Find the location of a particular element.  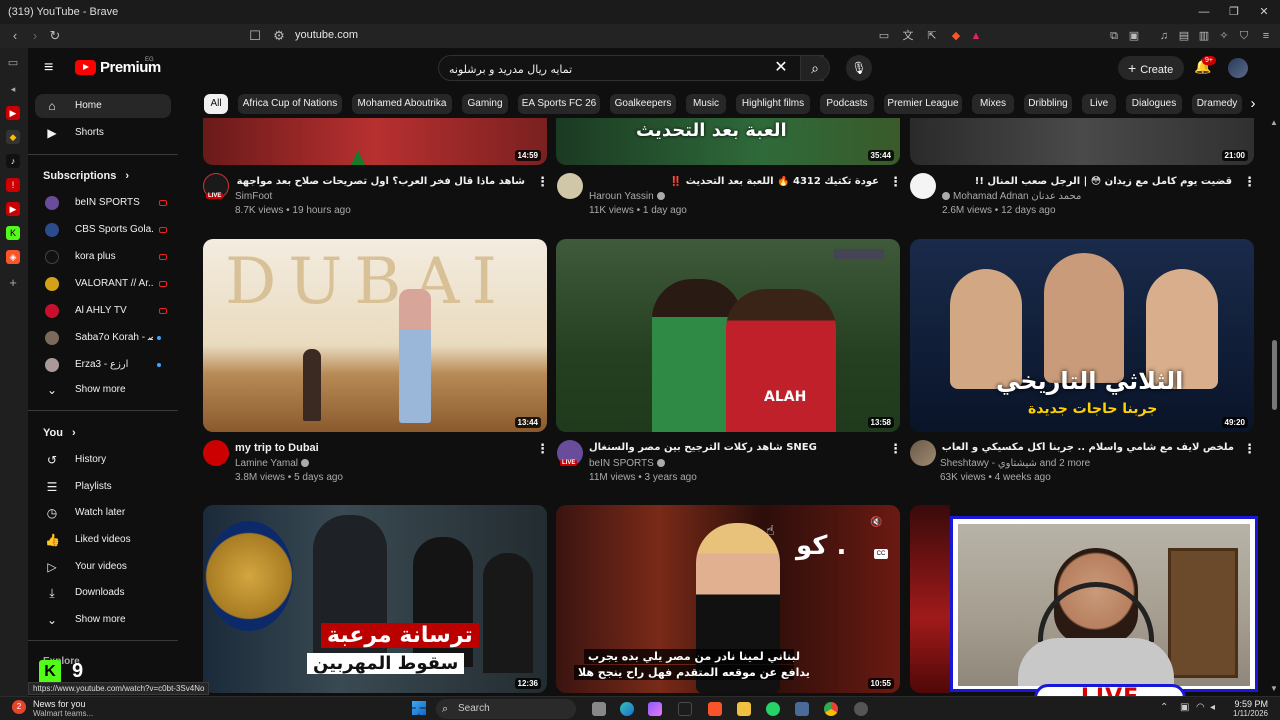

video-thumbnail: الثلاثي التاريخي جربنا حاجات جديدة 49:20 is located at coordinates (1082, 335).